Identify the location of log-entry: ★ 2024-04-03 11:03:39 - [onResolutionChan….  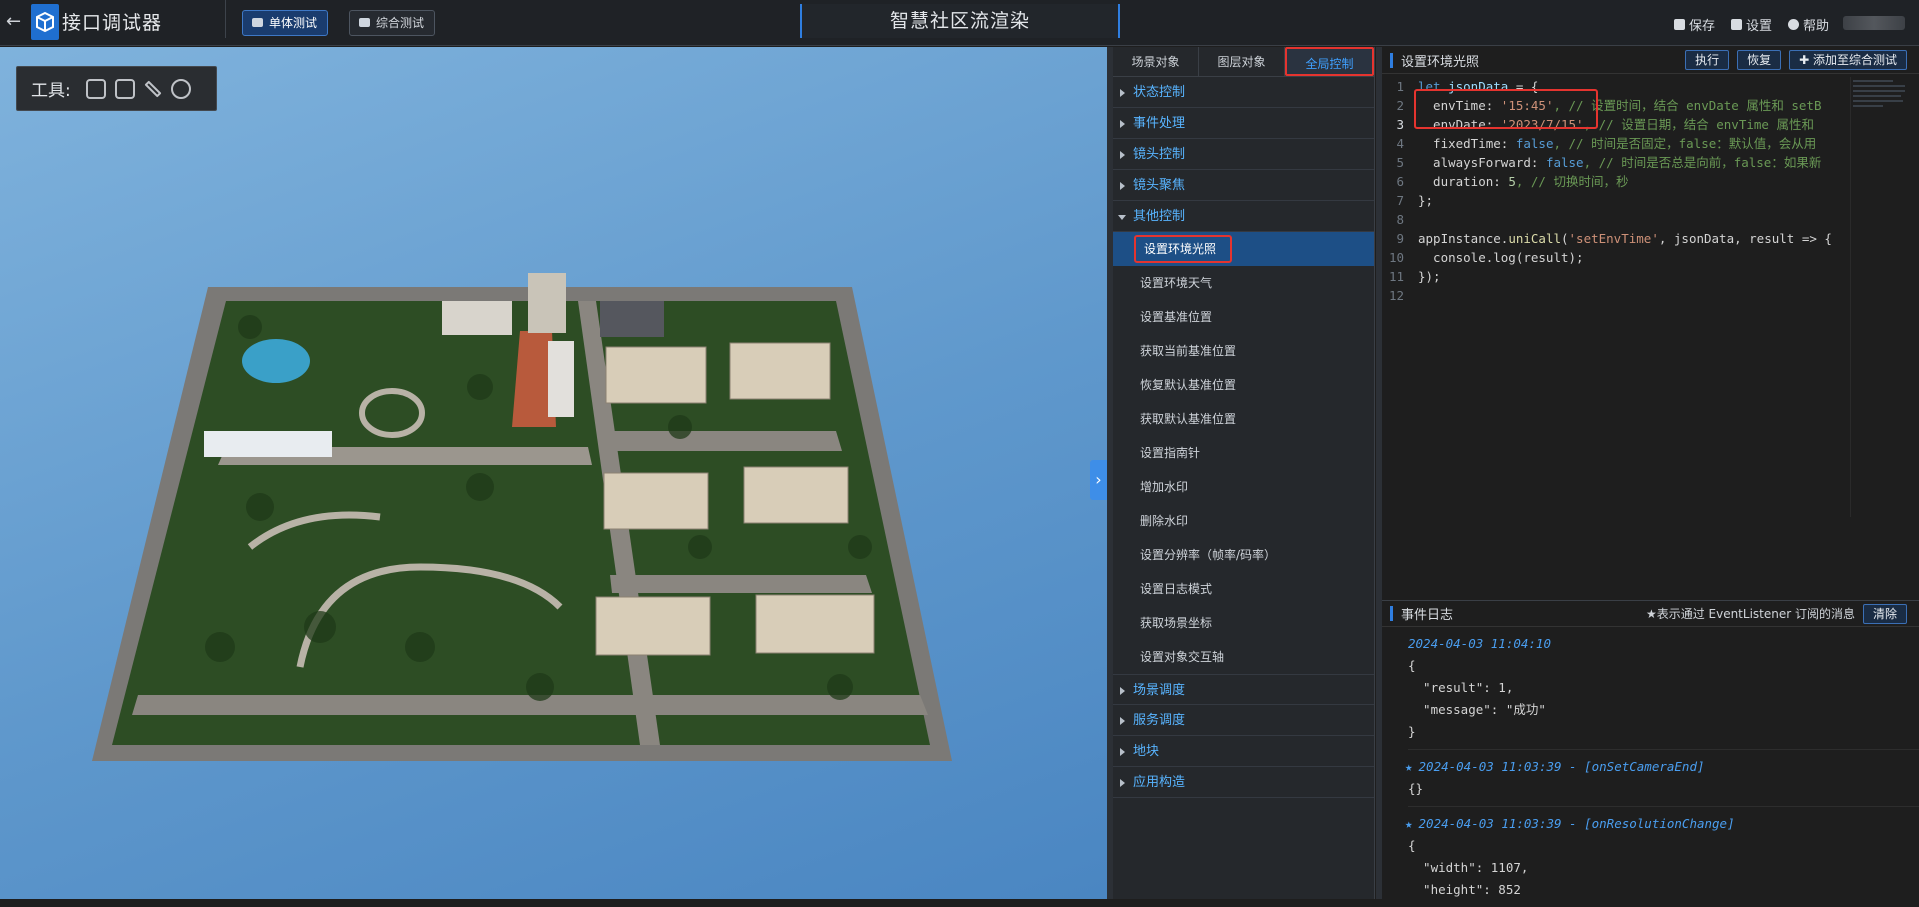
(1662, 857).